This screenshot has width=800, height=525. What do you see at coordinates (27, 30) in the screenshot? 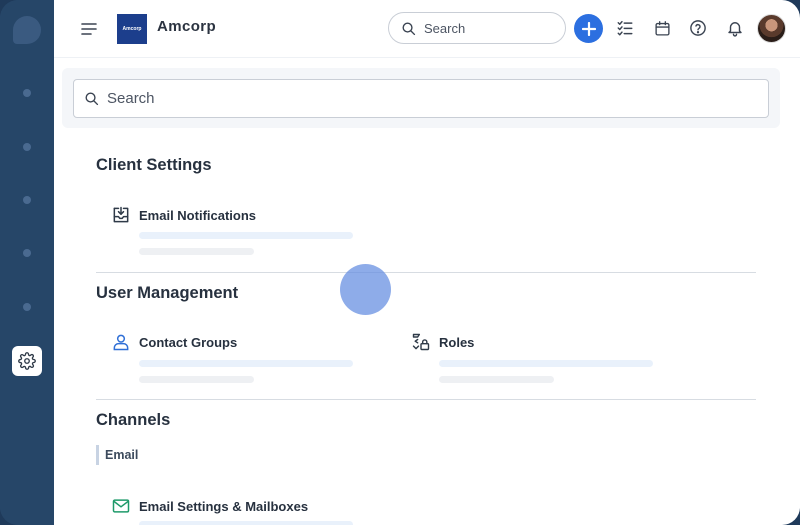
I see `rail-logo` at bounding box center [27, 30].